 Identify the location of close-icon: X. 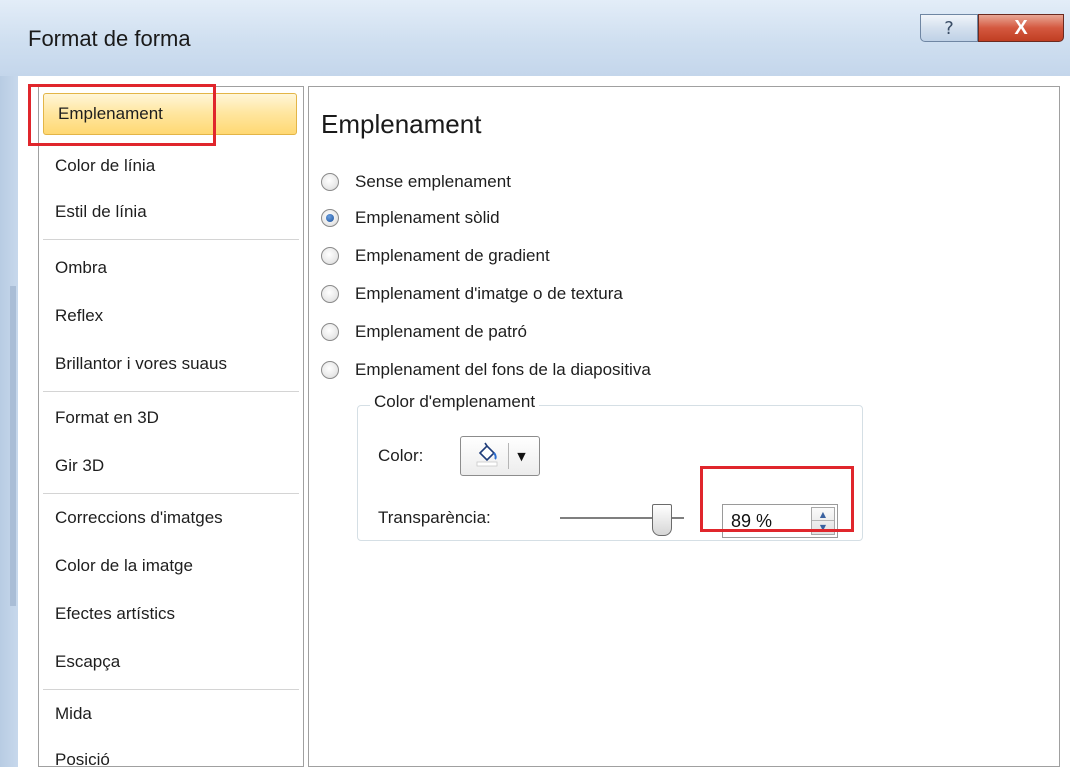
(1021, 27).